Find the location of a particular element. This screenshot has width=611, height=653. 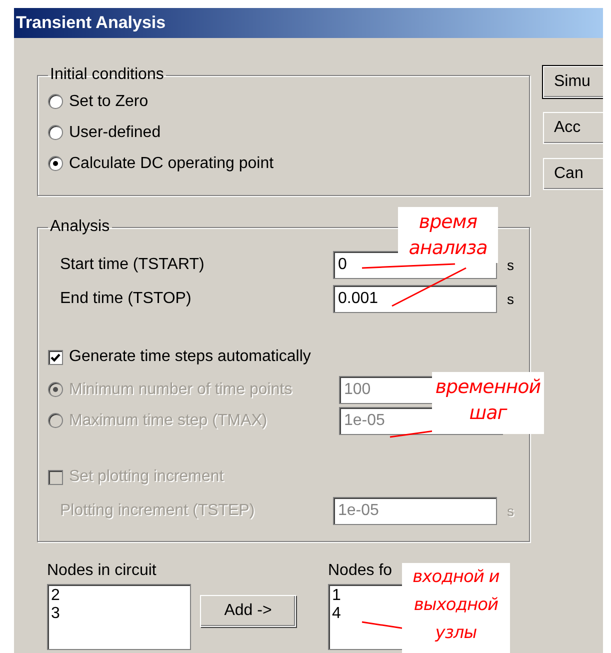

note-tooltip: время анализа is located at coordinates (448, 235).